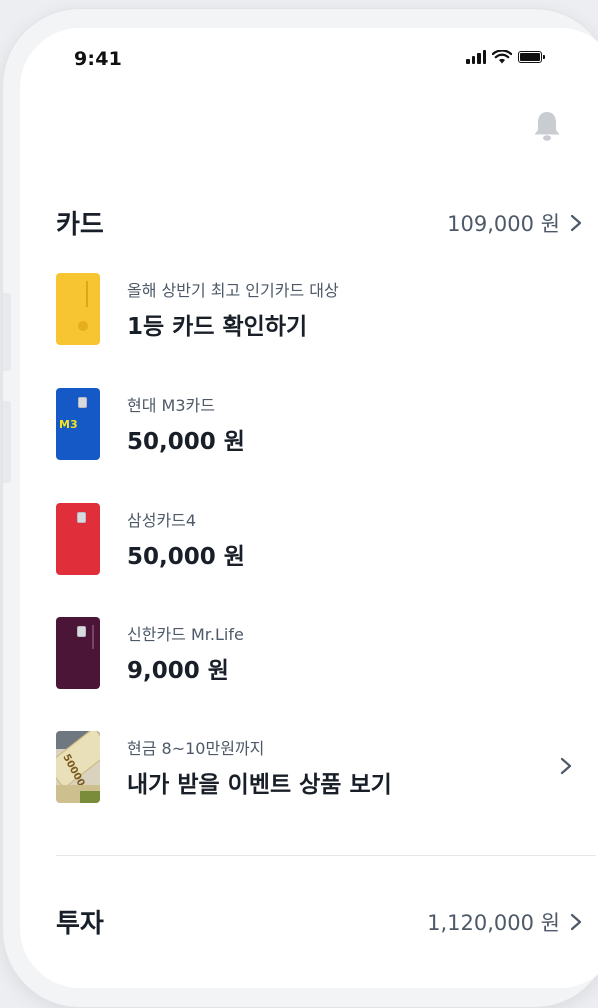  What do you see at coordinates (233, 290) in the screenshot?
I see `item-subtitle: 올해 상반기 최고 인기카드 대상` at bounding box center [233, 290].